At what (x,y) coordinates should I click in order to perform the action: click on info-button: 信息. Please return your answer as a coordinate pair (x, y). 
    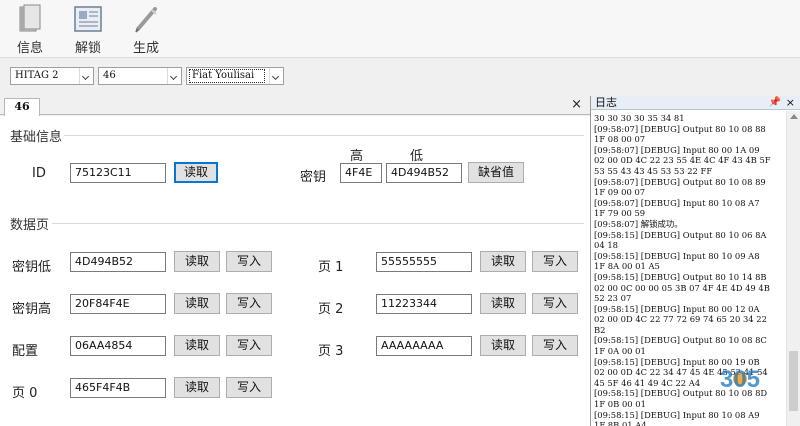
    Looking at the image, I should click on (30, 30).